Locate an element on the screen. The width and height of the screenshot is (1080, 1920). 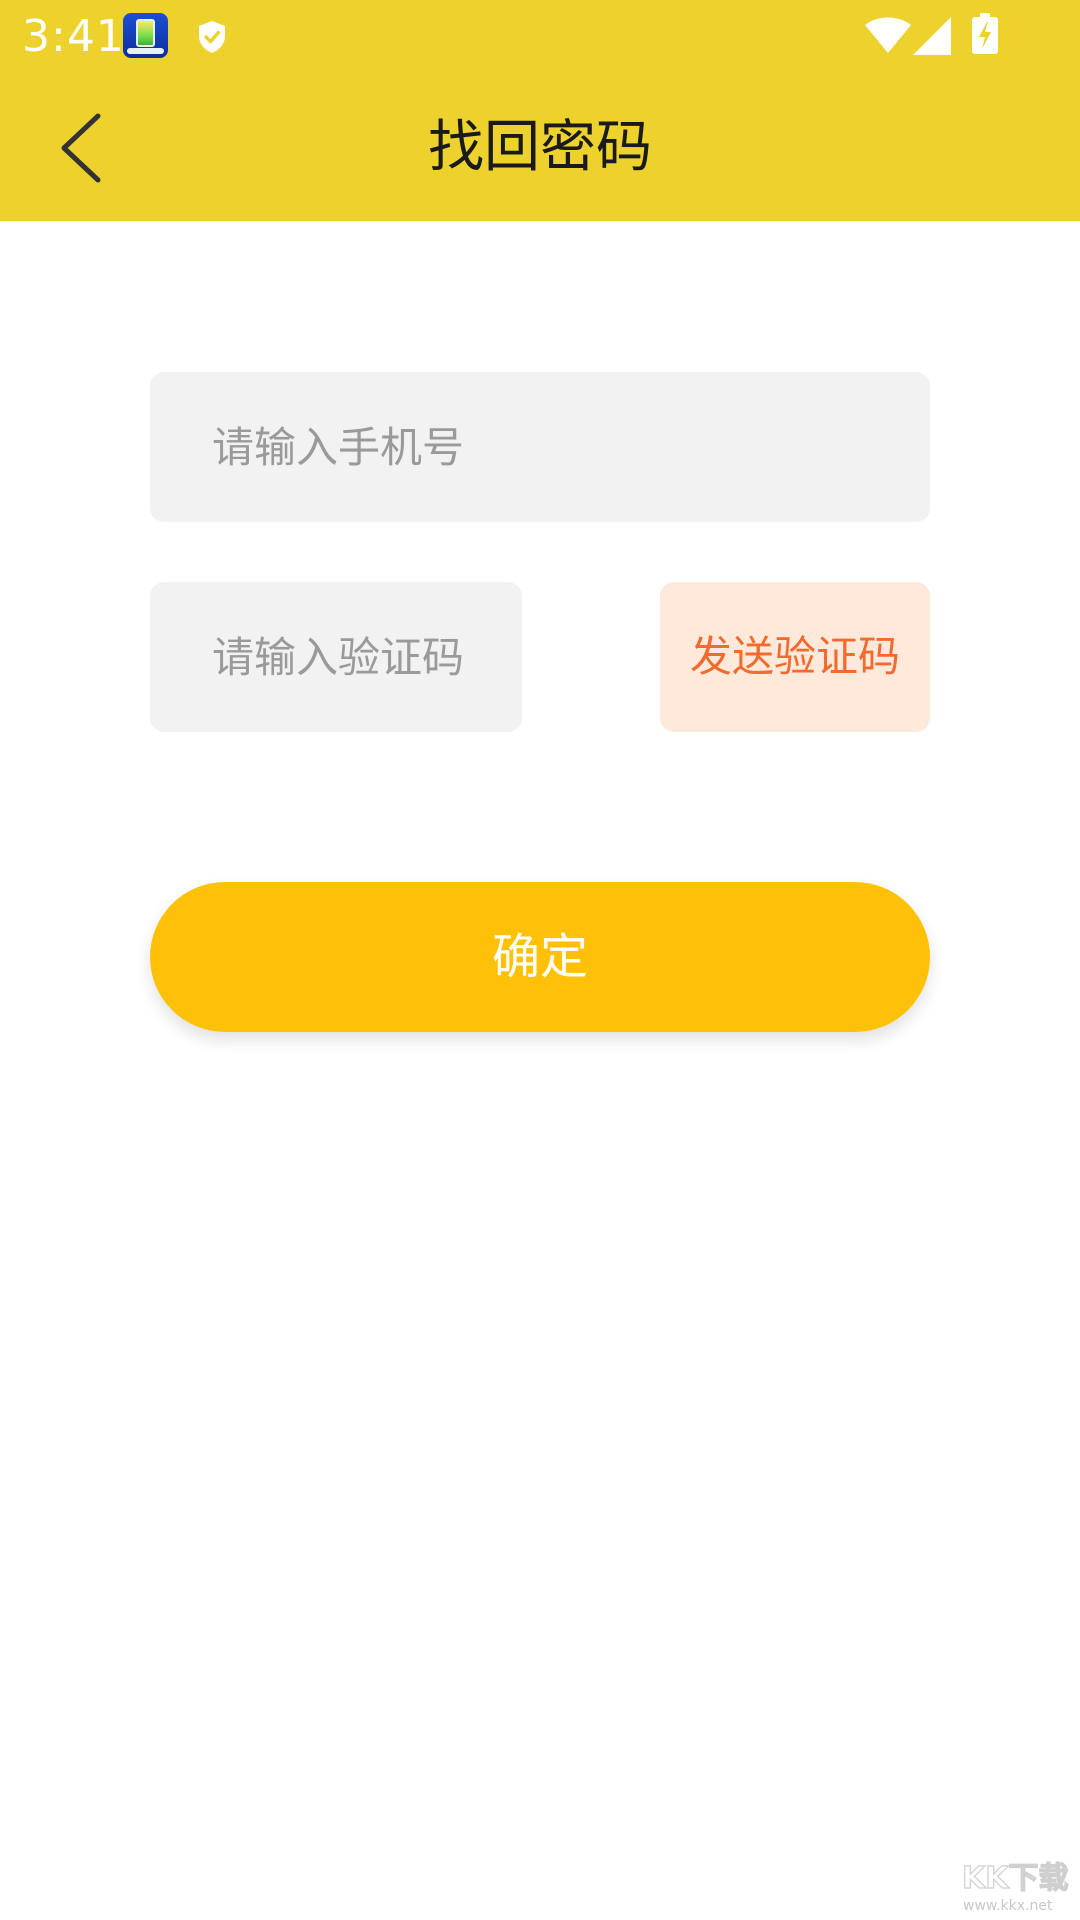
status-bar: 3:41 is located at coordinates (540, 37).